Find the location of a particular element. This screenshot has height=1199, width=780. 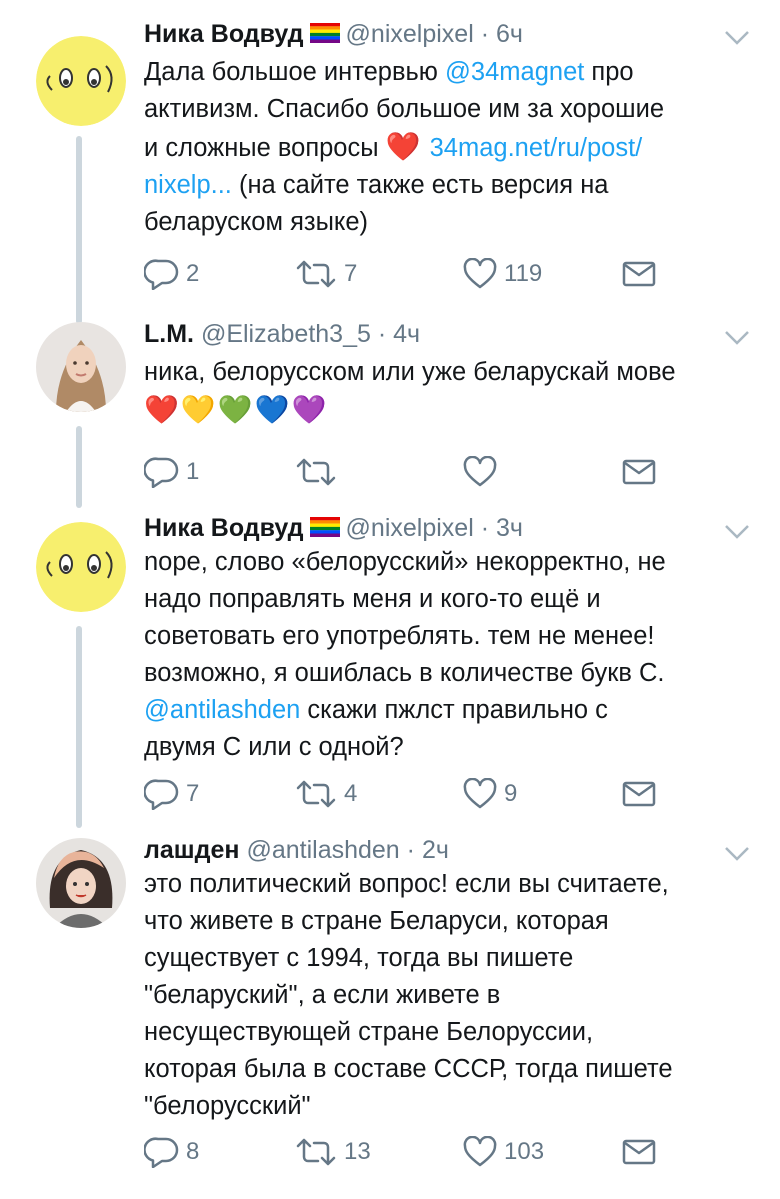

like-button: 9 is located at coordinates (489, 794).